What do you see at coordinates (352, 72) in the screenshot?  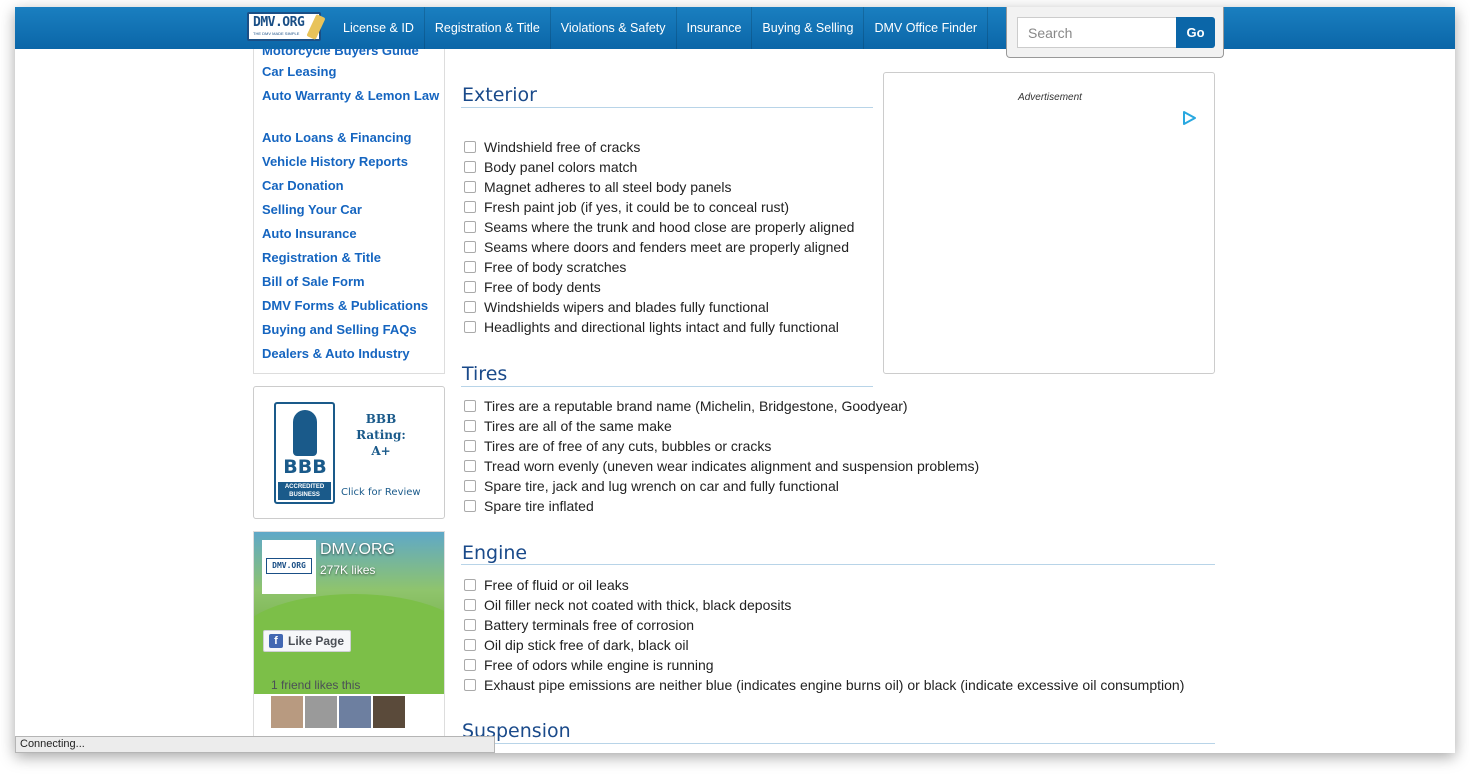 I see `sidebar-link-car-leasing: Car Leasing` at bounding box center [352, 72].